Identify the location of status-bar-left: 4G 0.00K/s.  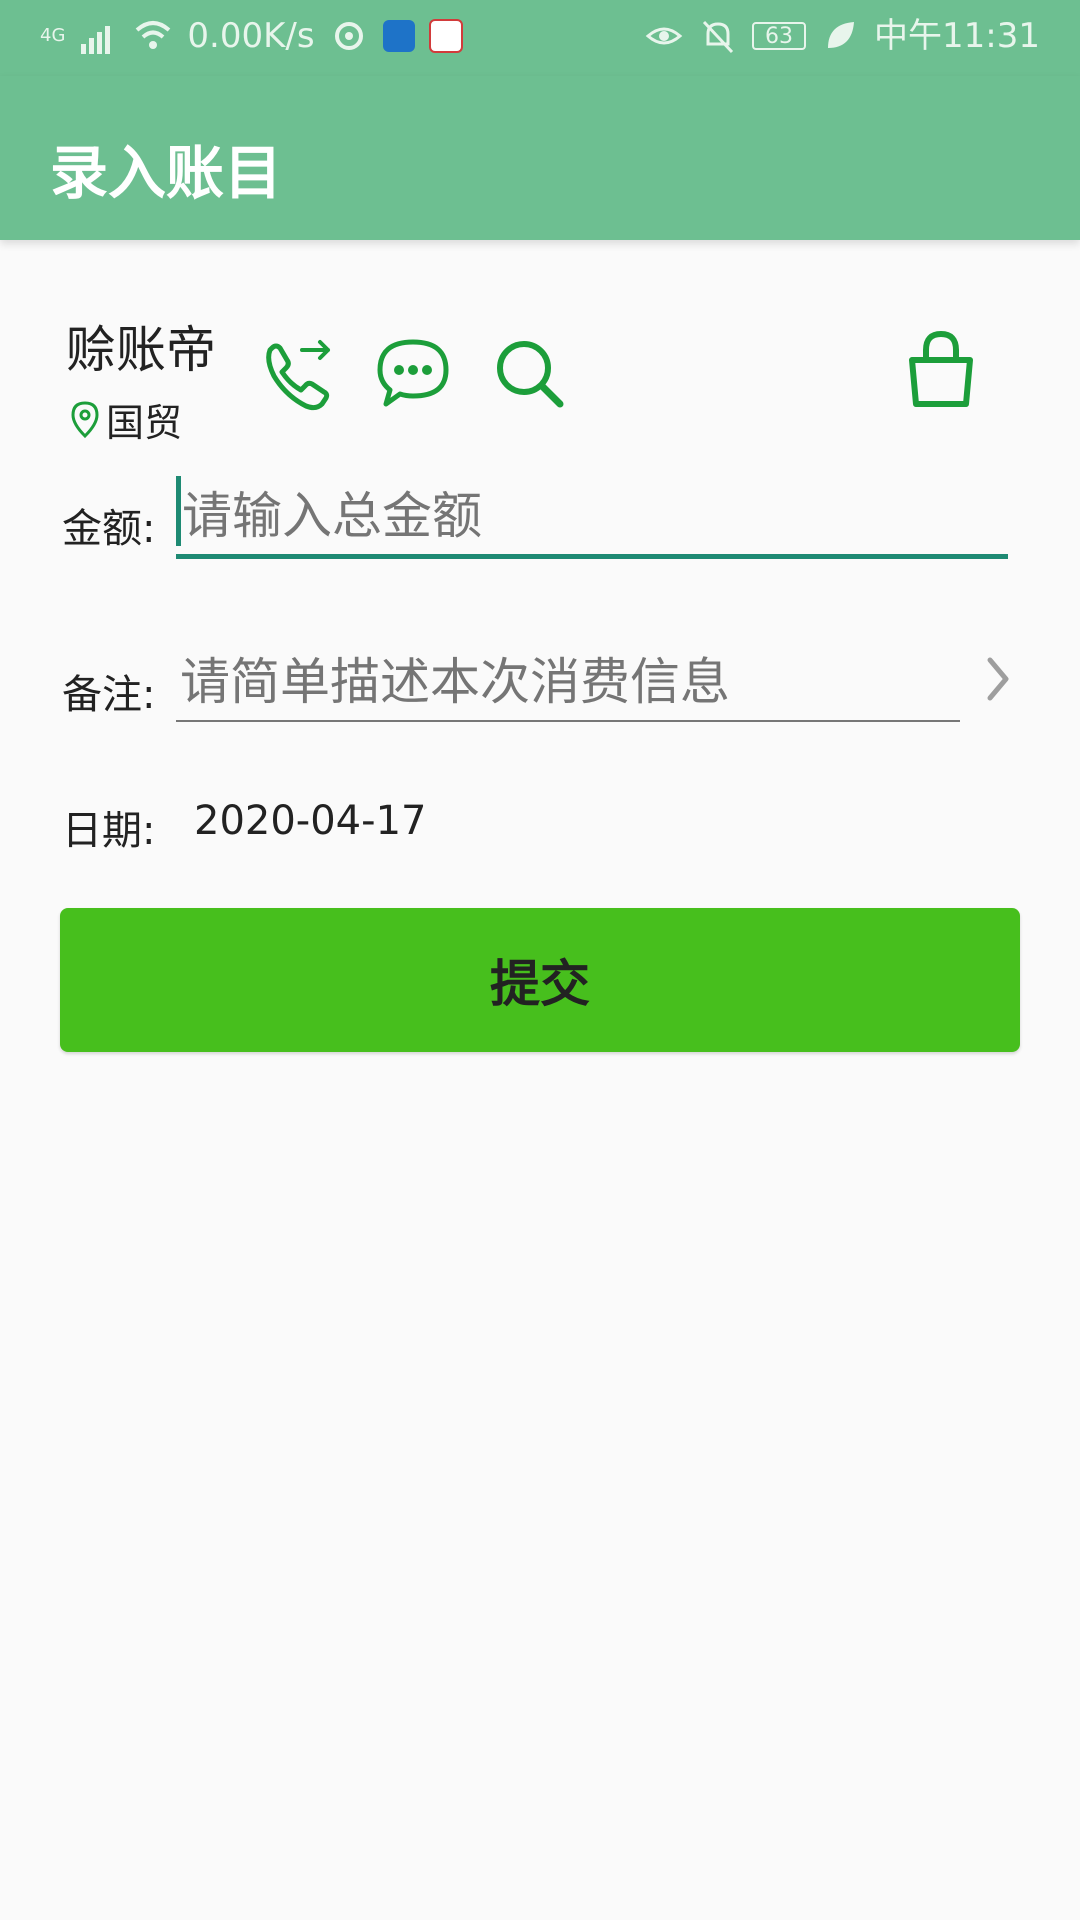
(251, 36).